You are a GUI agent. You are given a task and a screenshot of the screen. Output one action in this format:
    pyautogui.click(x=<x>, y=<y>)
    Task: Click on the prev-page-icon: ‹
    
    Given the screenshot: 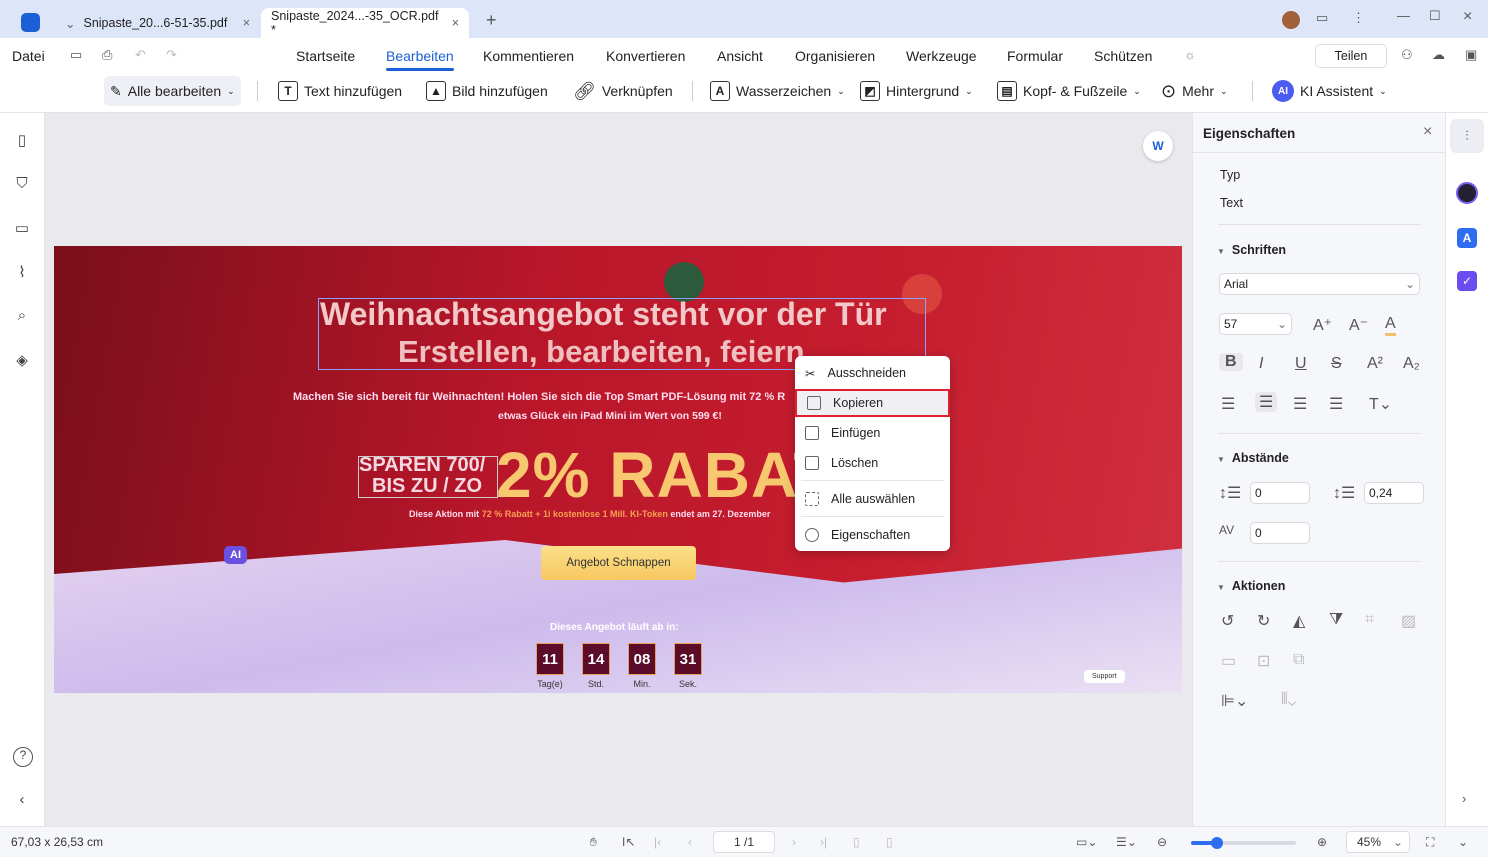 What is the action you would take?
    pyautogui.click(x=690, y=842)
    